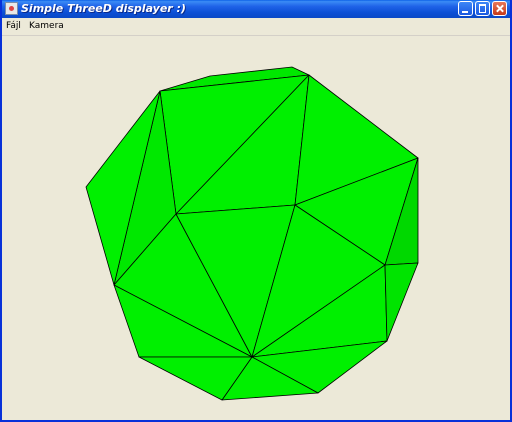 The height and width of the screenshot is (422, 512). Describe the element at coordinates (256, 9) in the screenshot. I see `title-bar: Simple ThreeD displayer :)` at that location.